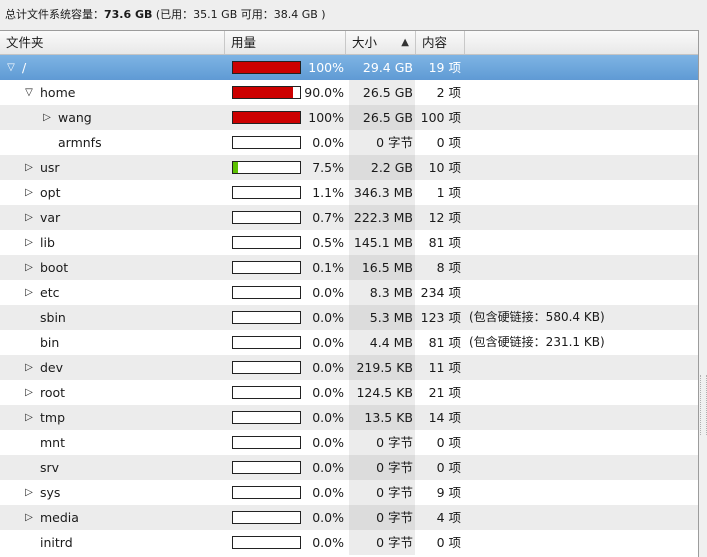 The height and width of the screenshot is (557, 707). What do you see at coordinates (349, 267) in the screenshot?
I see `folder-row: ▷ boot 0.1% 16.5 MB 8 项` at bounding box center [349, 267].